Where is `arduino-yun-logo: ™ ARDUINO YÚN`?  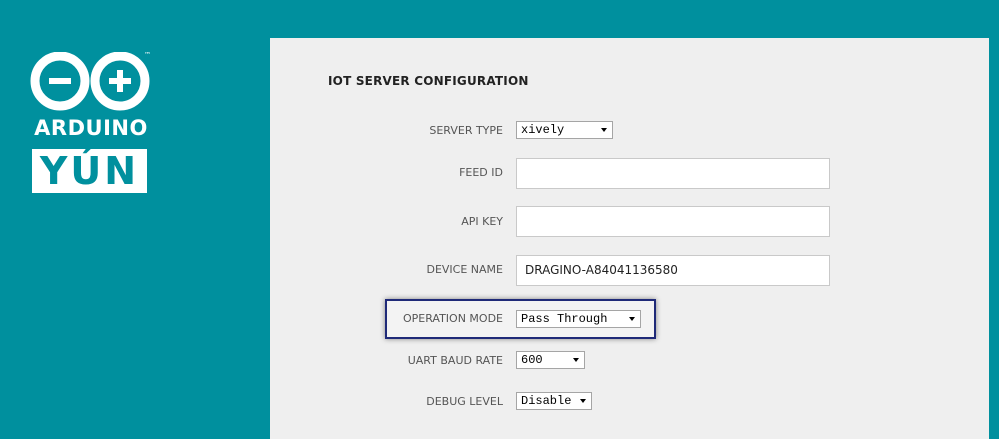
arduino-yun-logo: ™ ARDUINO YÚN is located at coordinates (91, 122).